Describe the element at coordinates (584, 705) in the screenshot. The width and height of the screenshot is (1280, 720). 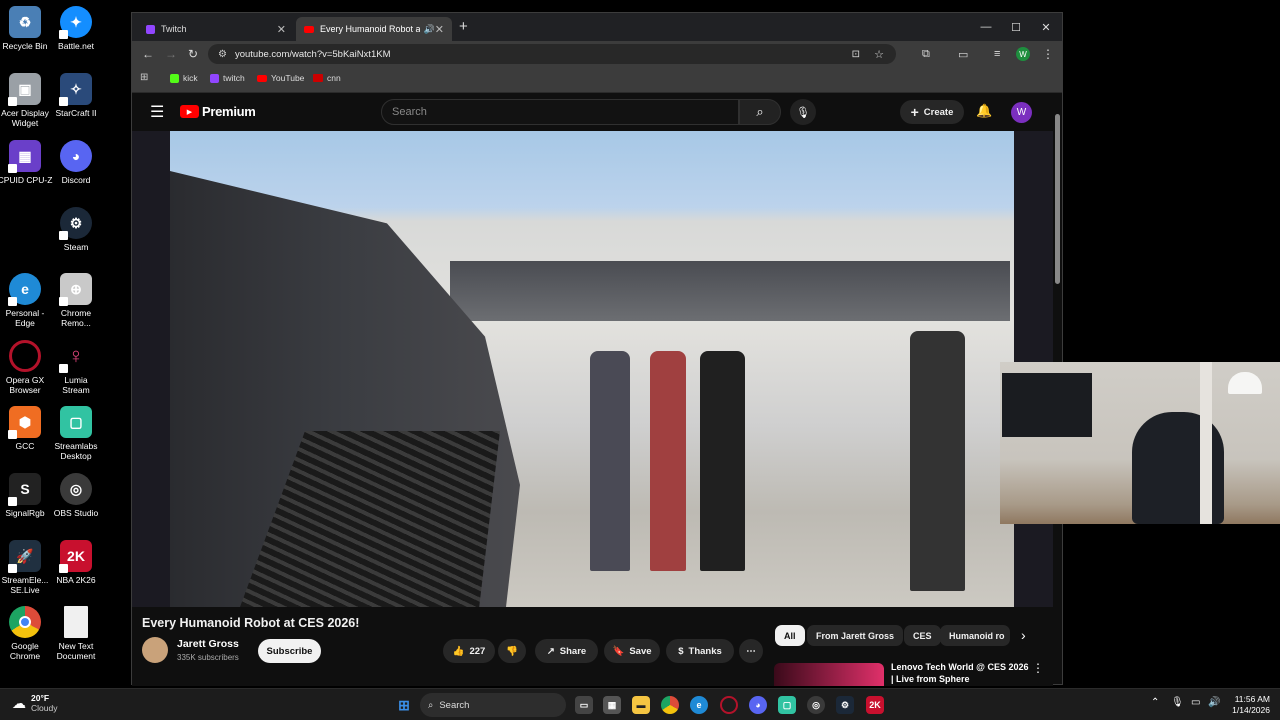
I see `task-view-icon: ▭` at that location.